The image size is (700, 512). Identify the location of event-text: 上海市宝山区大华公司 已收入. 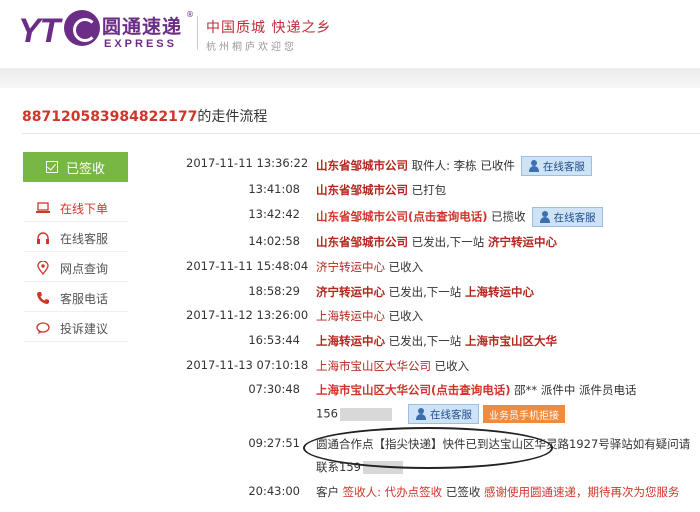
(392, 366).